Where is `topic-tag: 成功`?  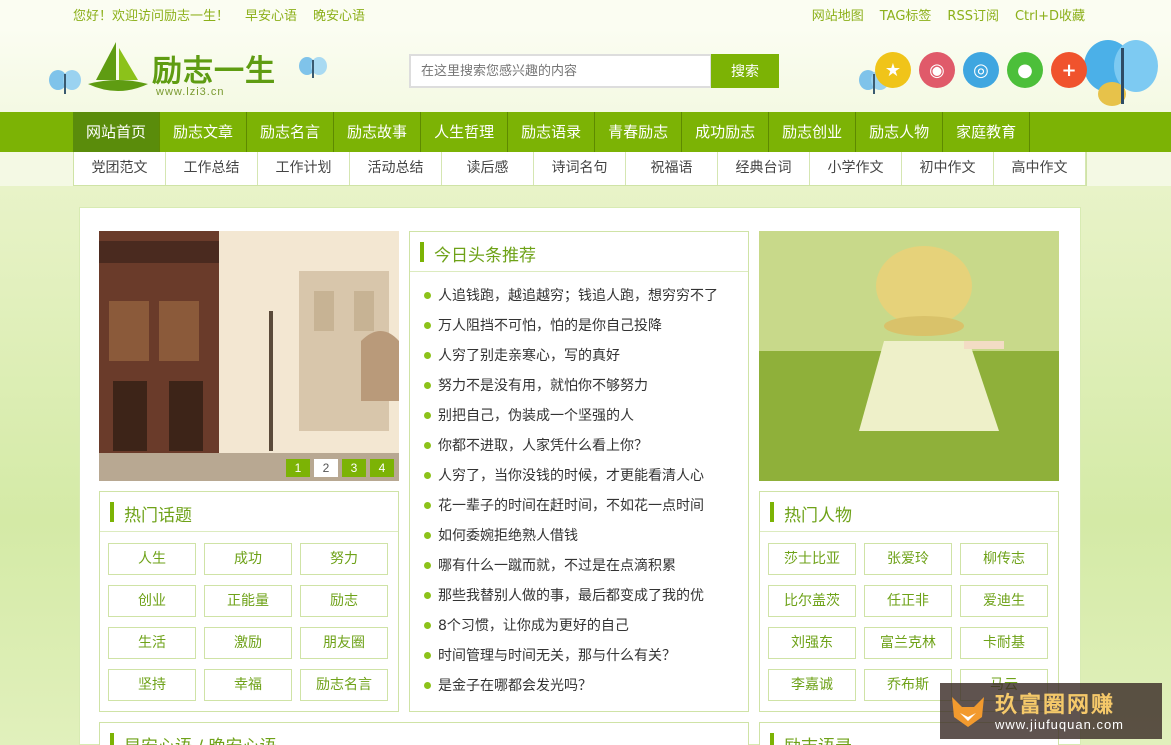 topic-tag: 成功 is located at coordinates (248, 559).